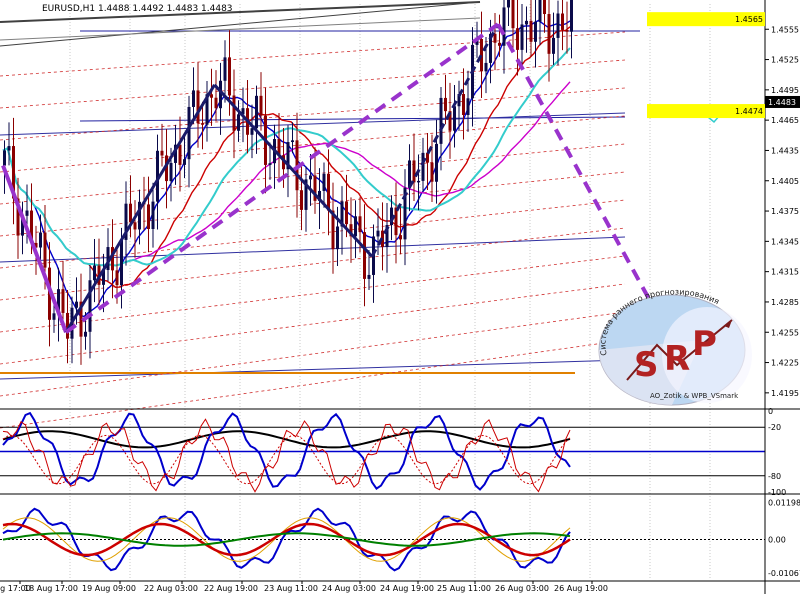 This screenshot has width=800, height=598. What do you see at coordinates (349, 588) in the screenshot?
I see `time-tick-label: 24 Aug 03:00` at bounding box center [349, 588].